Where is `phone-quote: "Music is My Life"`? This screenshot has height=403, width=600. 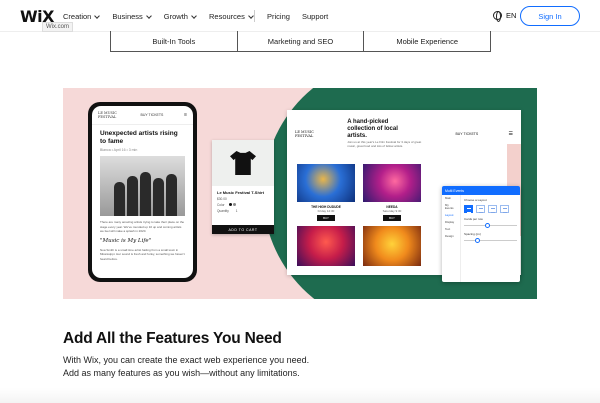
phone-quote: "Music is My Life" is located at coordinates (126, 240).